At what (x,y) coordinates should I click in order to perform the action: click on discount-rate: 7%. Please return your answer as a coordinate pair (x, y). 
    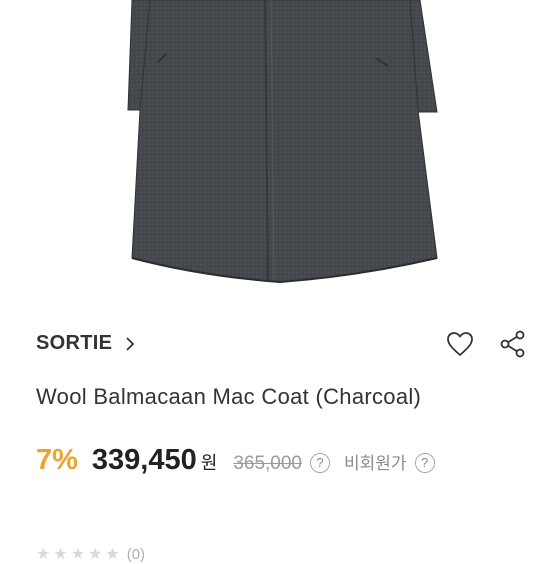
    Looking at the image, I should click on (57, 460).